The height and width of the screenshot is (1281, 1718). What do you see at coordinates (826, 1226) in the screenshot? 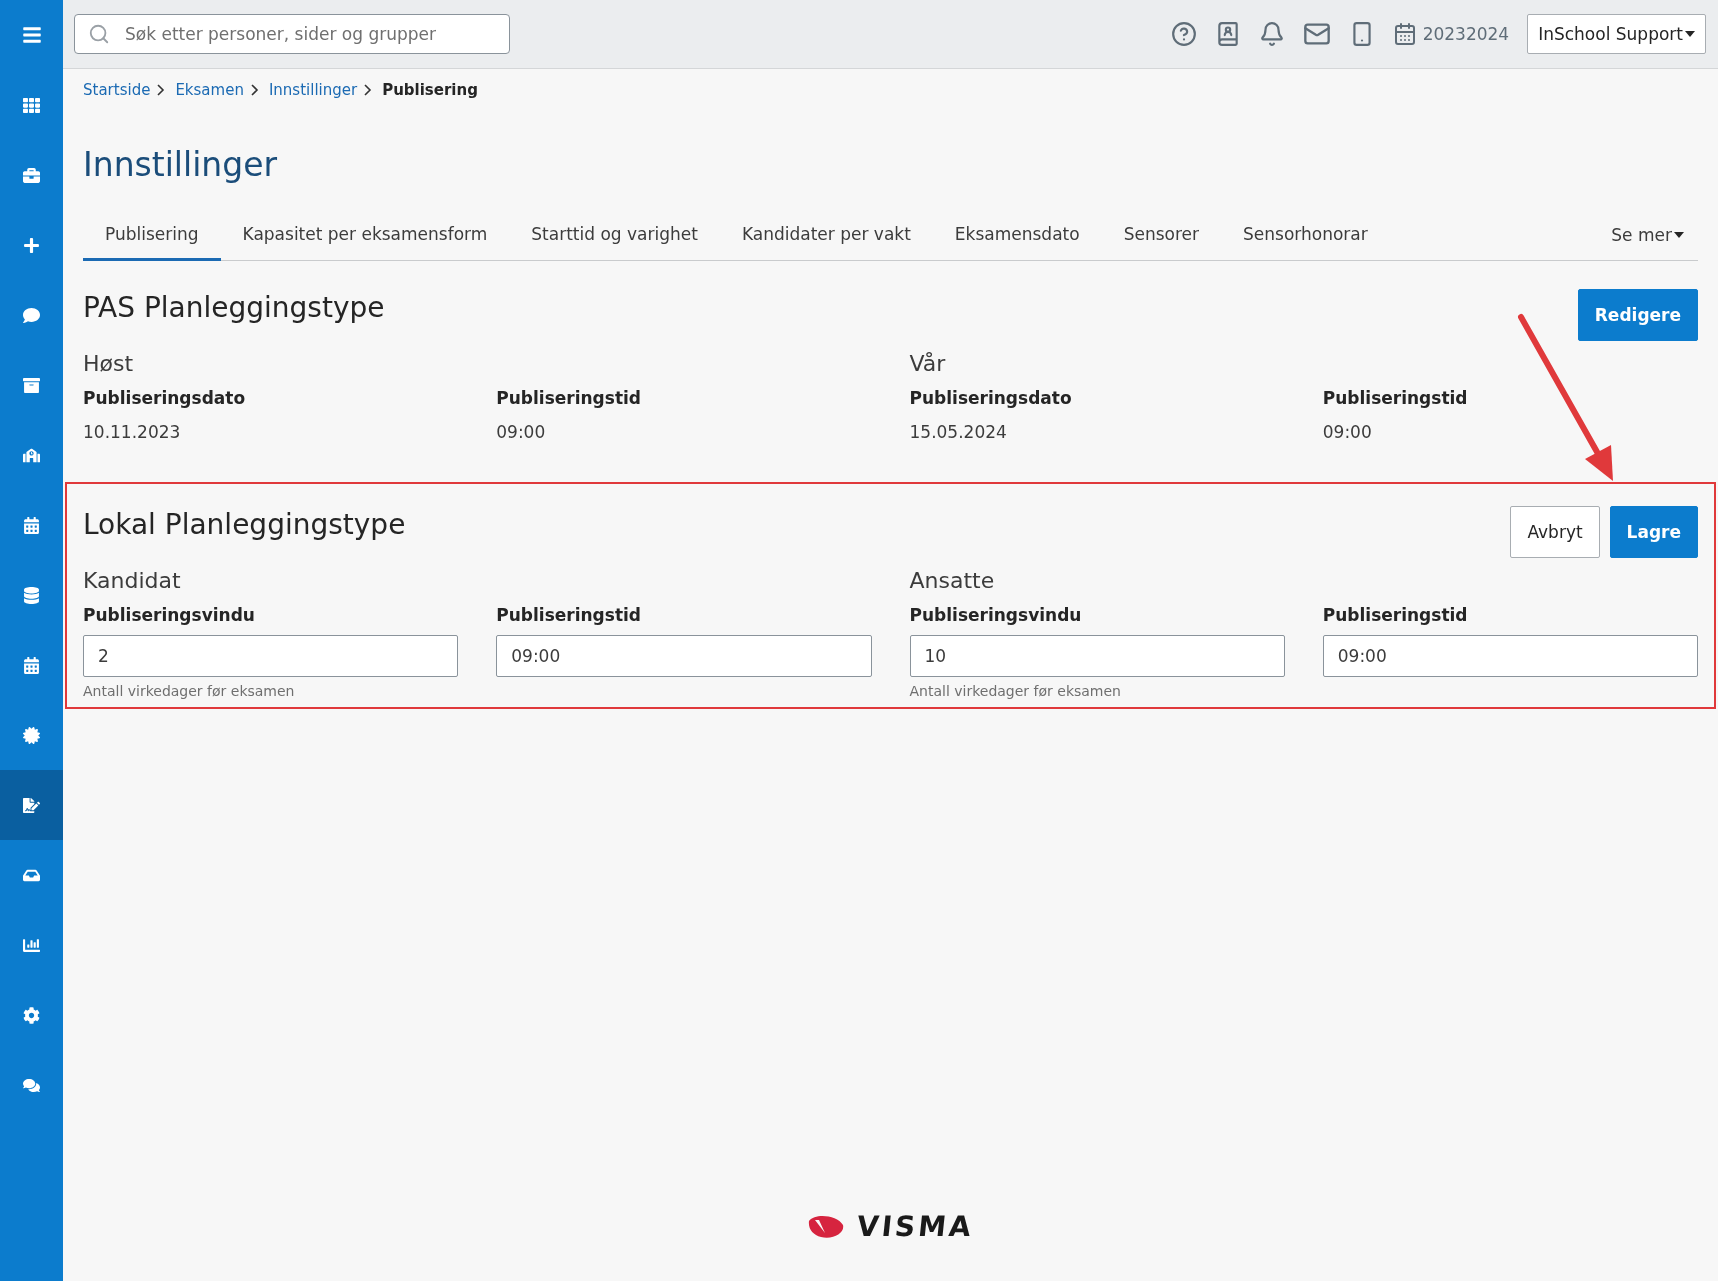
I see `logo-swoosh-icon` at bounding box center [826, 1226].